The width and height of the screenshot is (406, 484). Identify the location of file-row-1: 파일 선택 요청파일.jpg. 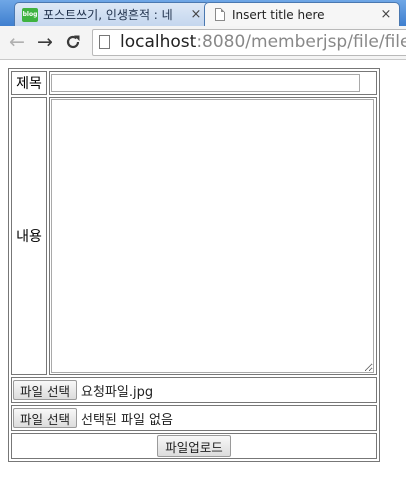
(194, 390).